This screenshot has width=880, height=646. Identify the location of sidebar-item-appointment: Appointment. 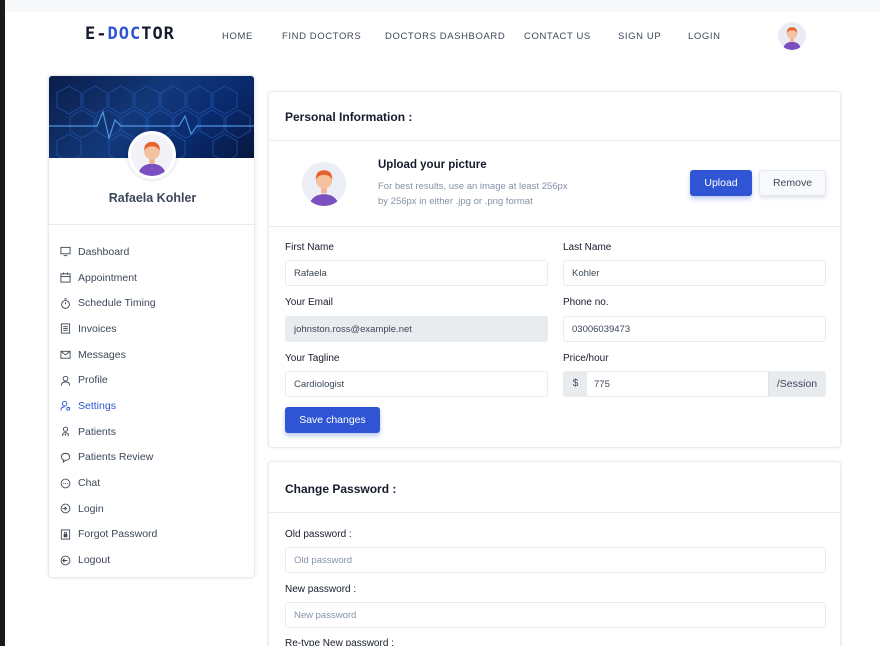
(108, 278).